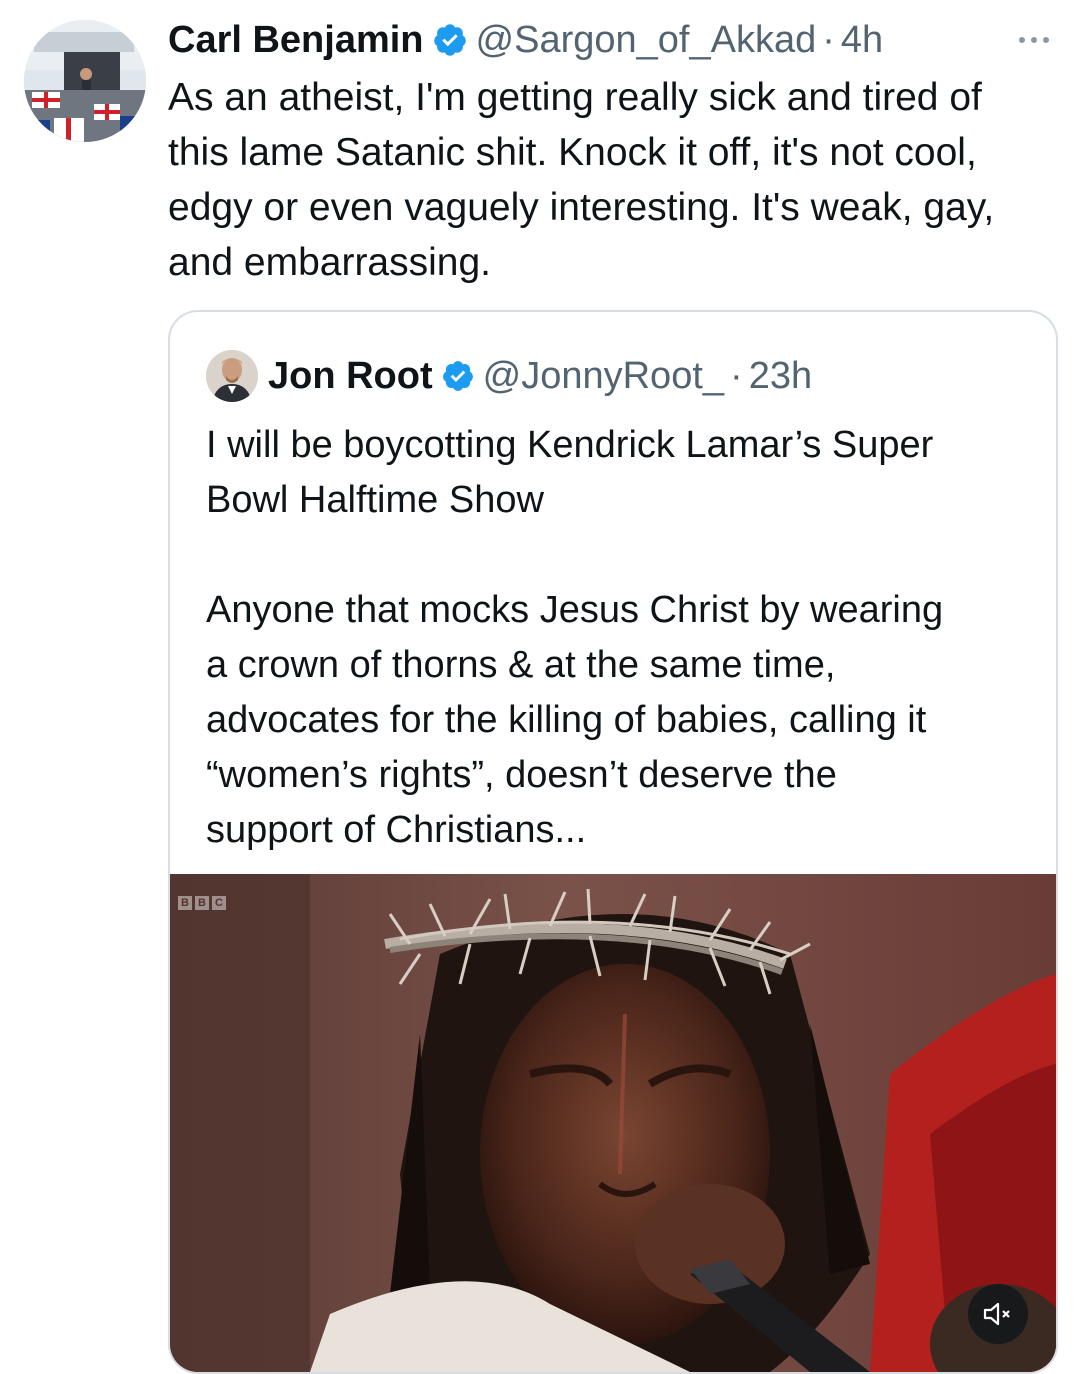  I want to click on broadcaster-letter: C, so click(219, 903).